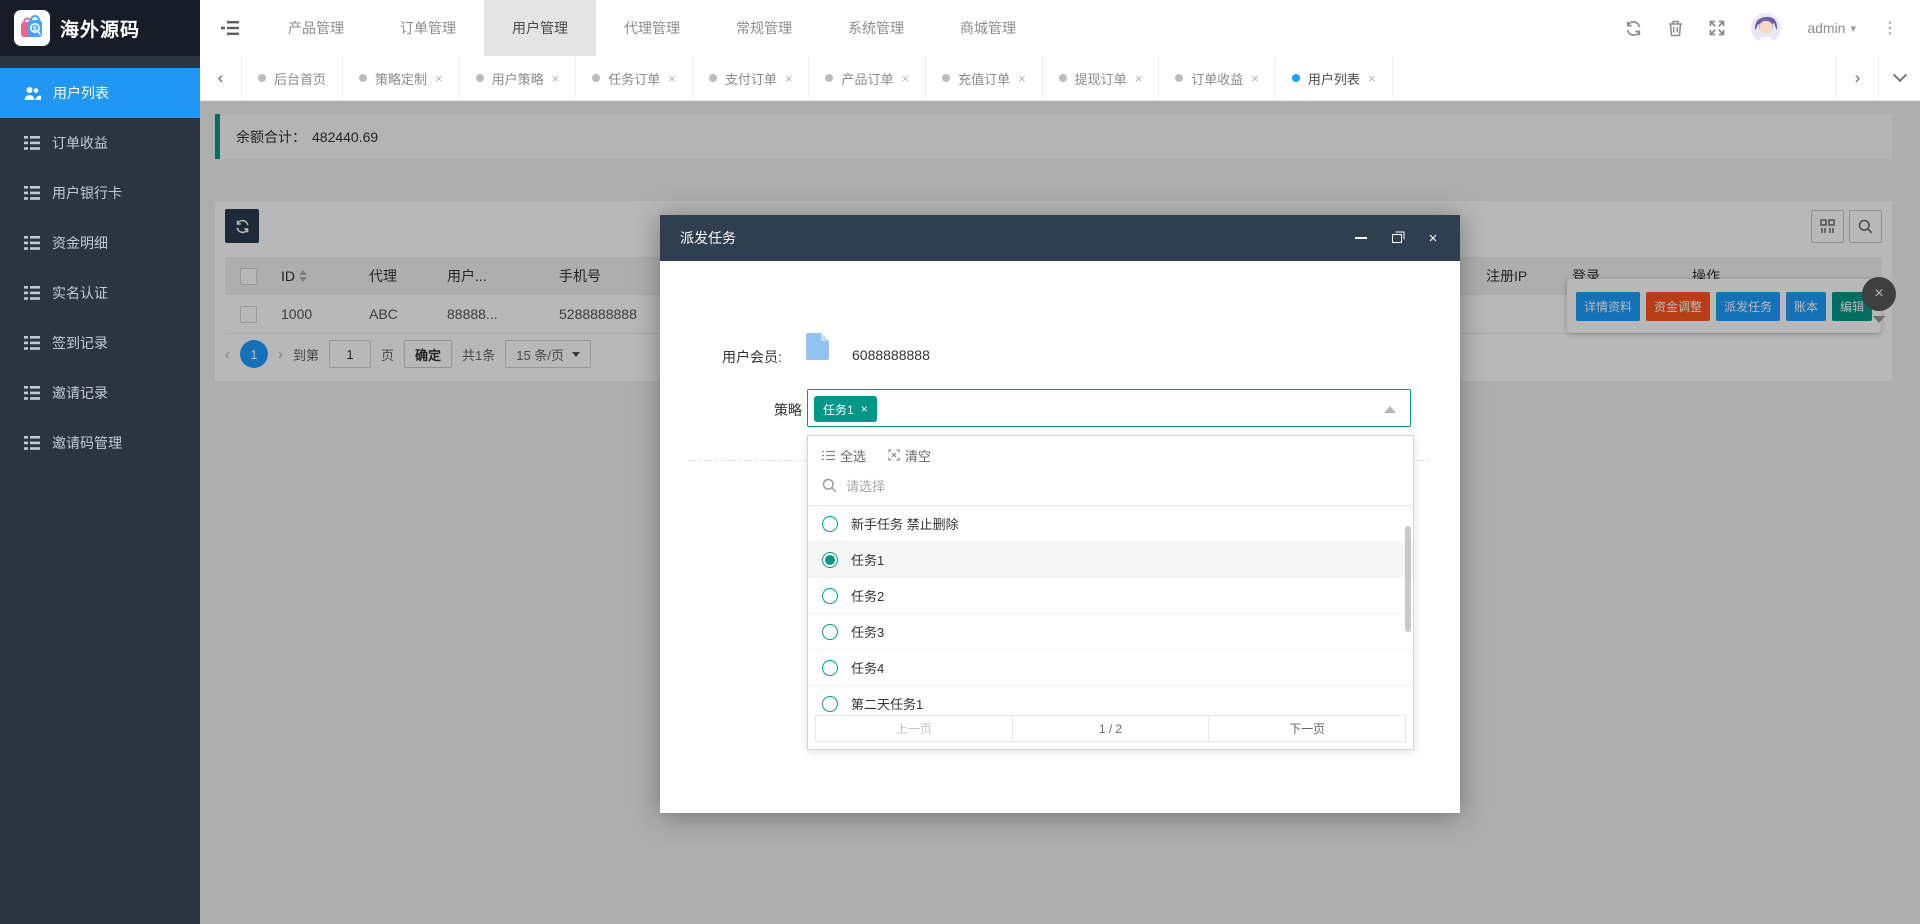 This screenshot has height=924, width=1920. What do you see at coordinates (864, 409) in the screenshot?
I see `tag-remove-icon: ×` at bounding box center [864, 409].